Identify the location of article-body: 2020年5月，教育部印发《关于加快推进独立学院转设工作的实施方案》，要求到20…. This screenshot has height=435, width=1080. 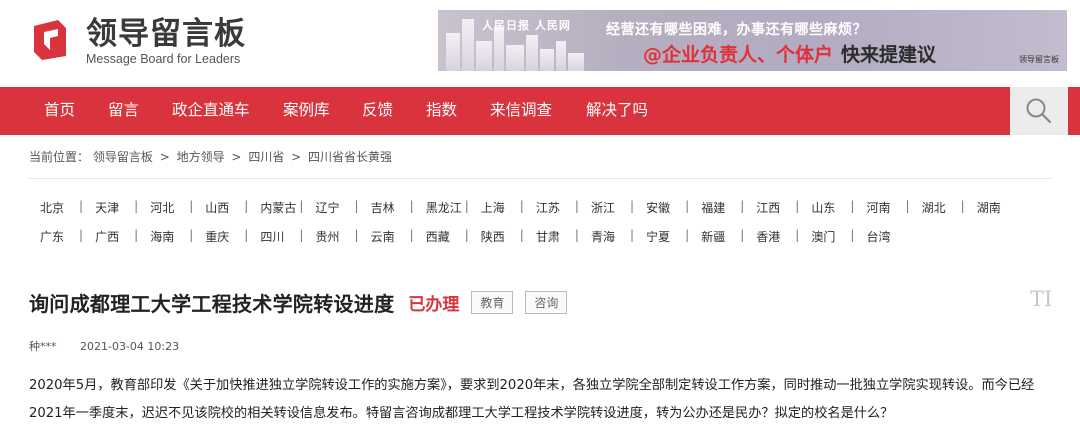
(532, 399).